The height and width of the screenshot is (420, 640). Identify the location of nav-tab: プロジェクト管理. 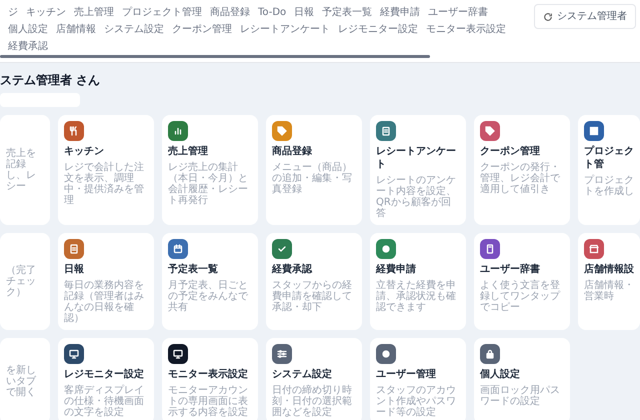
(162, 12).